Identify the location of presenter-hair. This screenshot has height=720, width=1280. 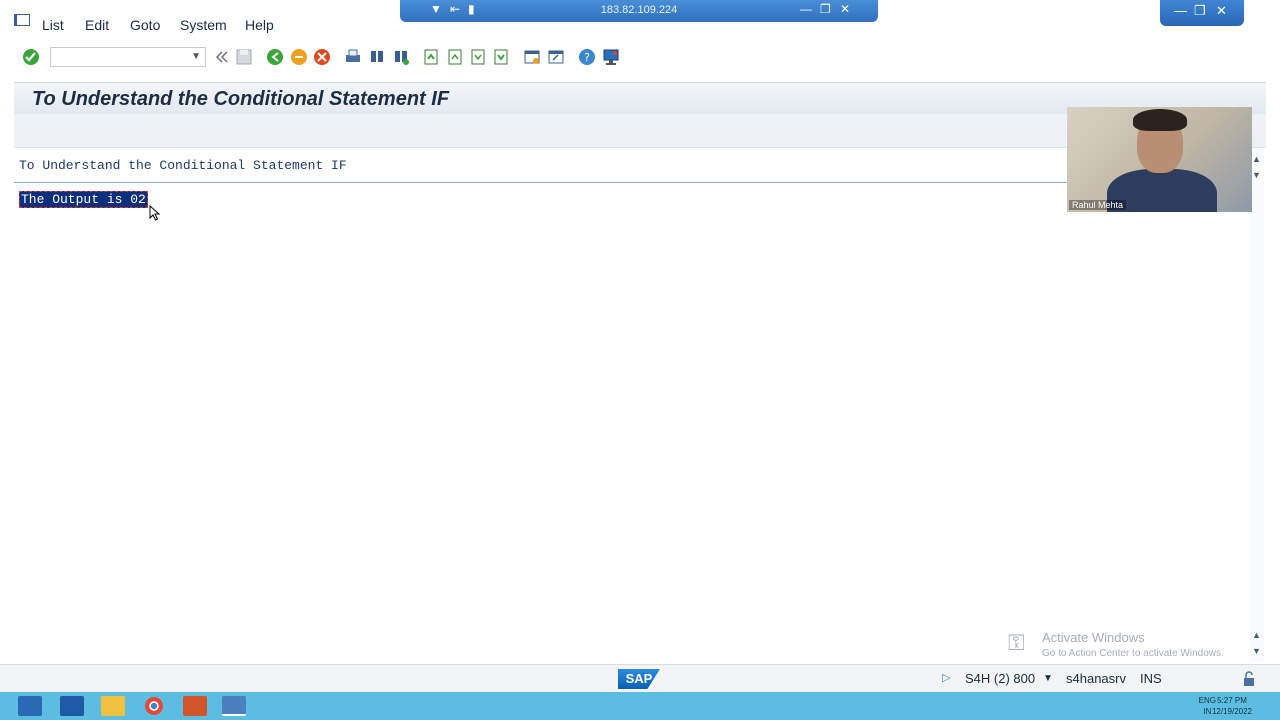
(1160, 120).